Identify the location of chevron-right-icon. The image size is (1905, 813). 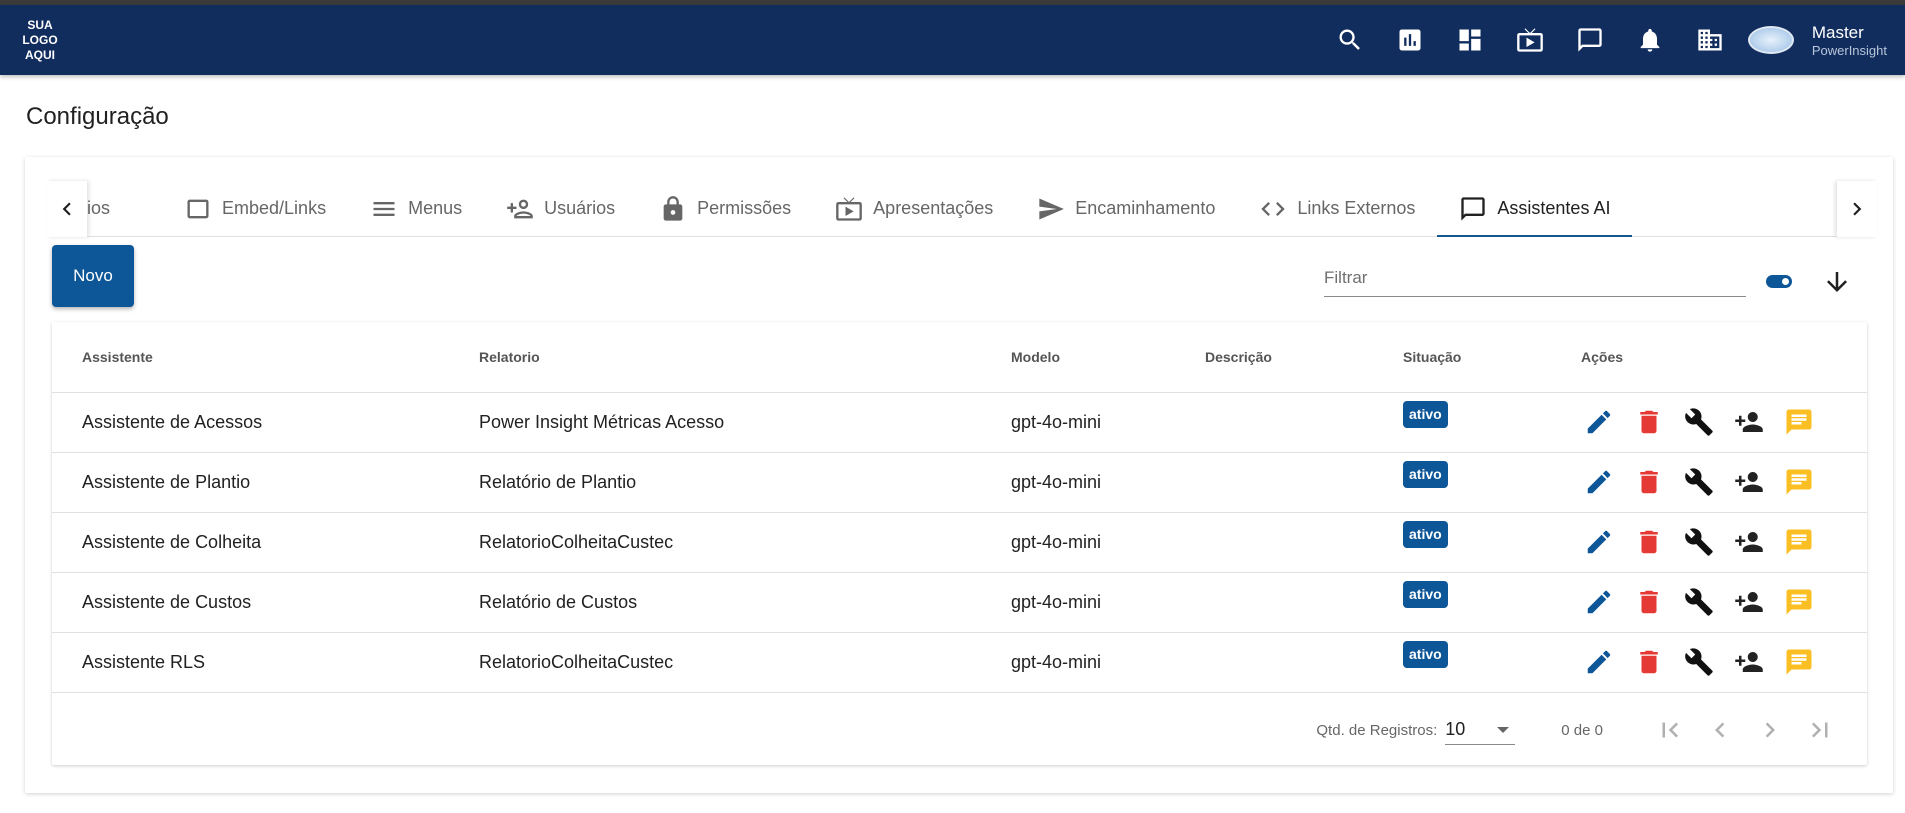
(1857, 208).